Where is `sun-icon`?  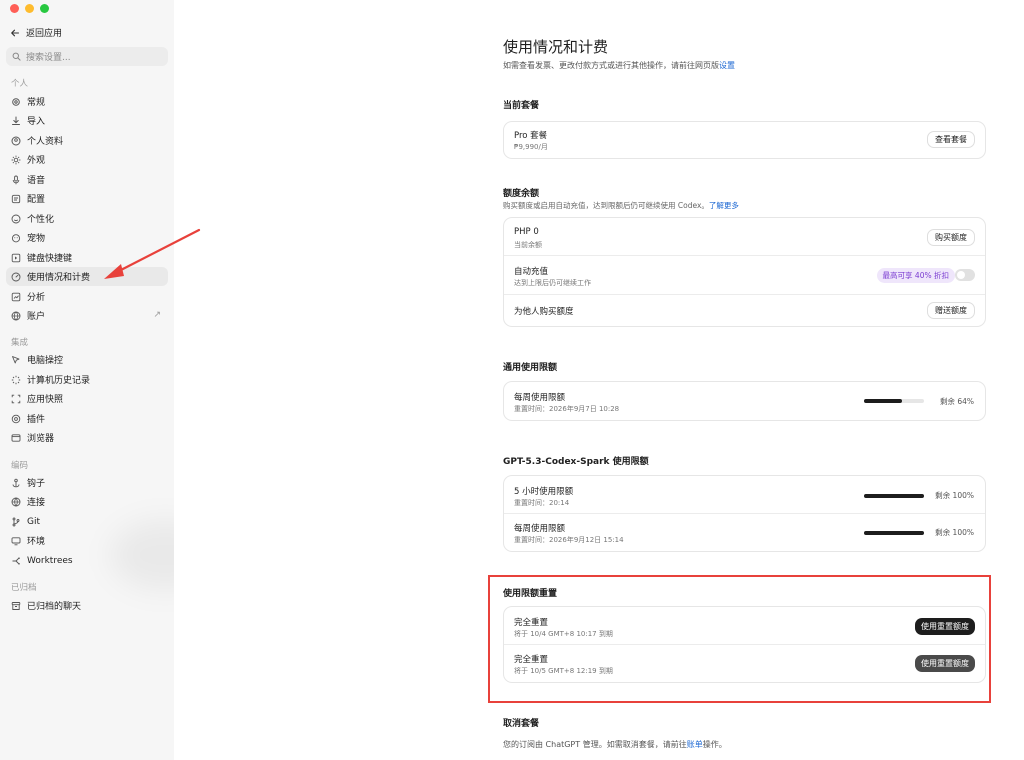 sun-icon is located at coordinates (16, 160).